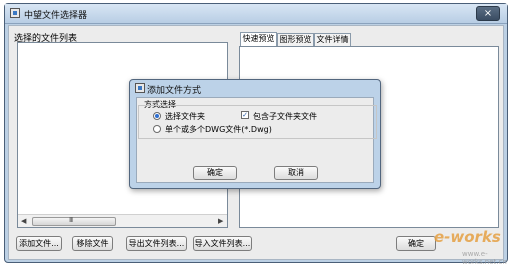 The height and width of the screenshot is (267, 513). I want to click on scroll-grip-icon: III, so click(71, 220).